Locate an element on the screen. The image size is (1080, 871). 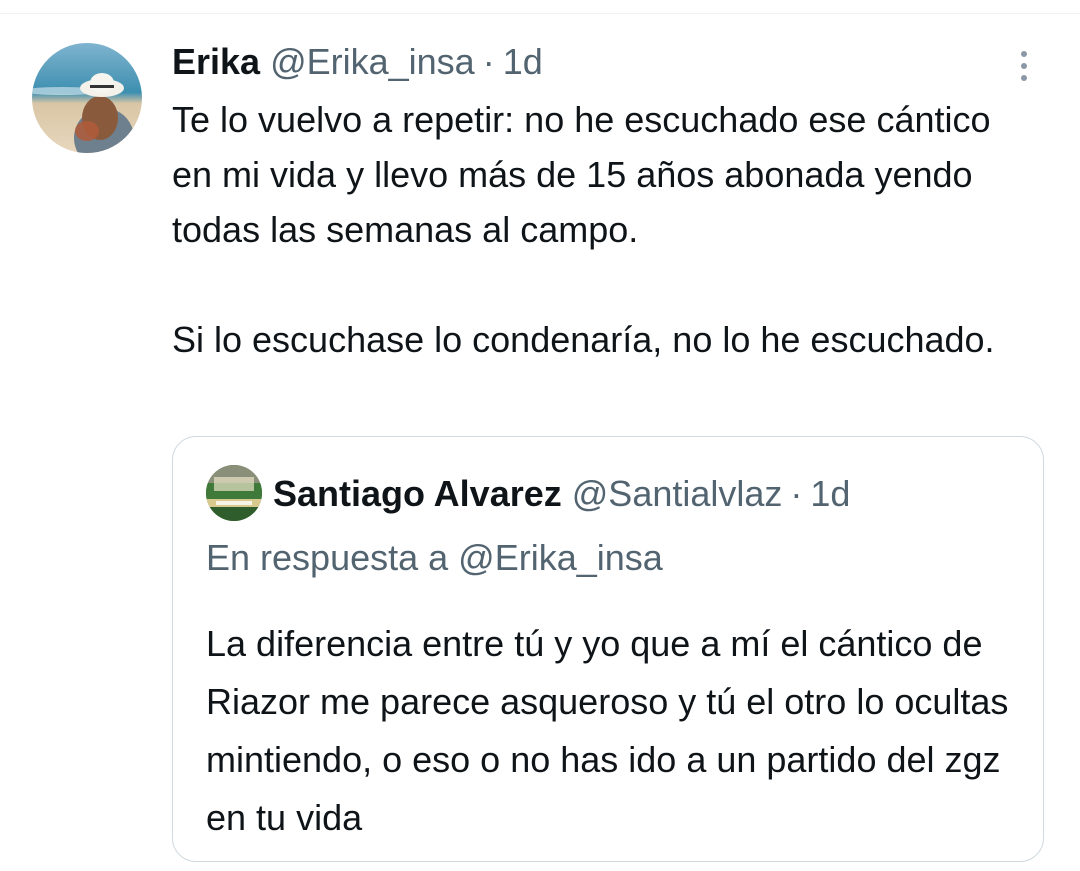
quote-avatar-photo is located at coordinates (234, 493).